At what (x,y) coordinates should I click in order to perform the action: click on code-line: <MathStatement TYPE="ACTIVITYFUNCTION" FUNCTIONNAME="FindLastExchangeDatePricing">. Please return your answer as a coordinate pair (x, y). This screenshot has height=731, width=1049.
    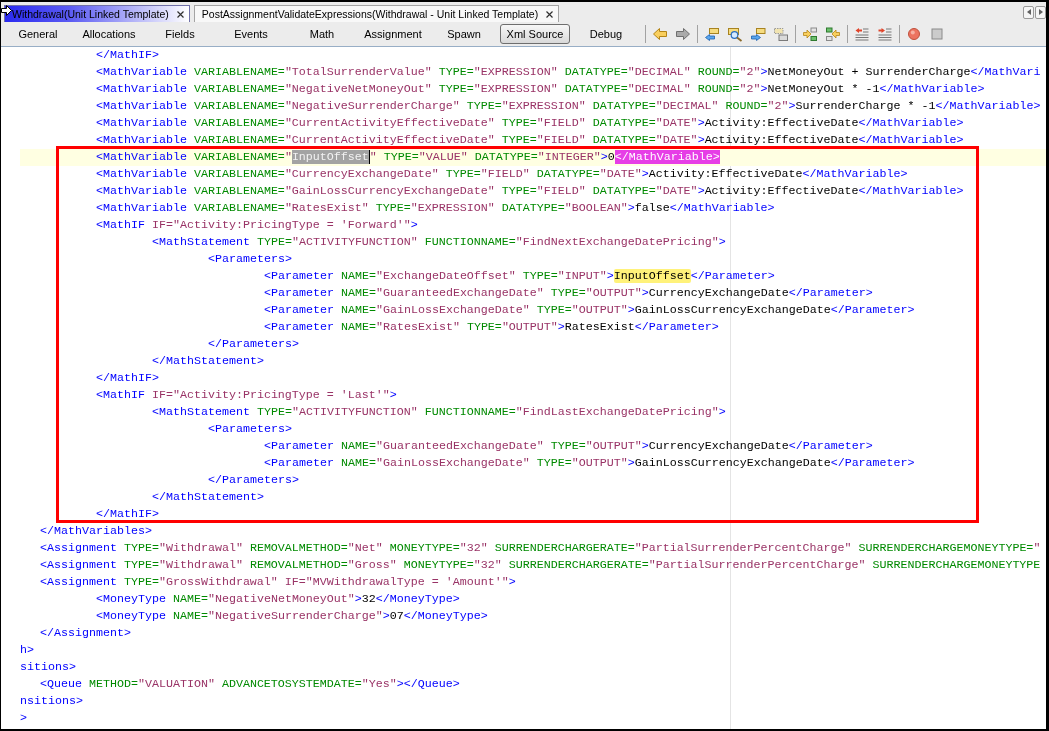
    Looking at the image, I should click on (439, 412).